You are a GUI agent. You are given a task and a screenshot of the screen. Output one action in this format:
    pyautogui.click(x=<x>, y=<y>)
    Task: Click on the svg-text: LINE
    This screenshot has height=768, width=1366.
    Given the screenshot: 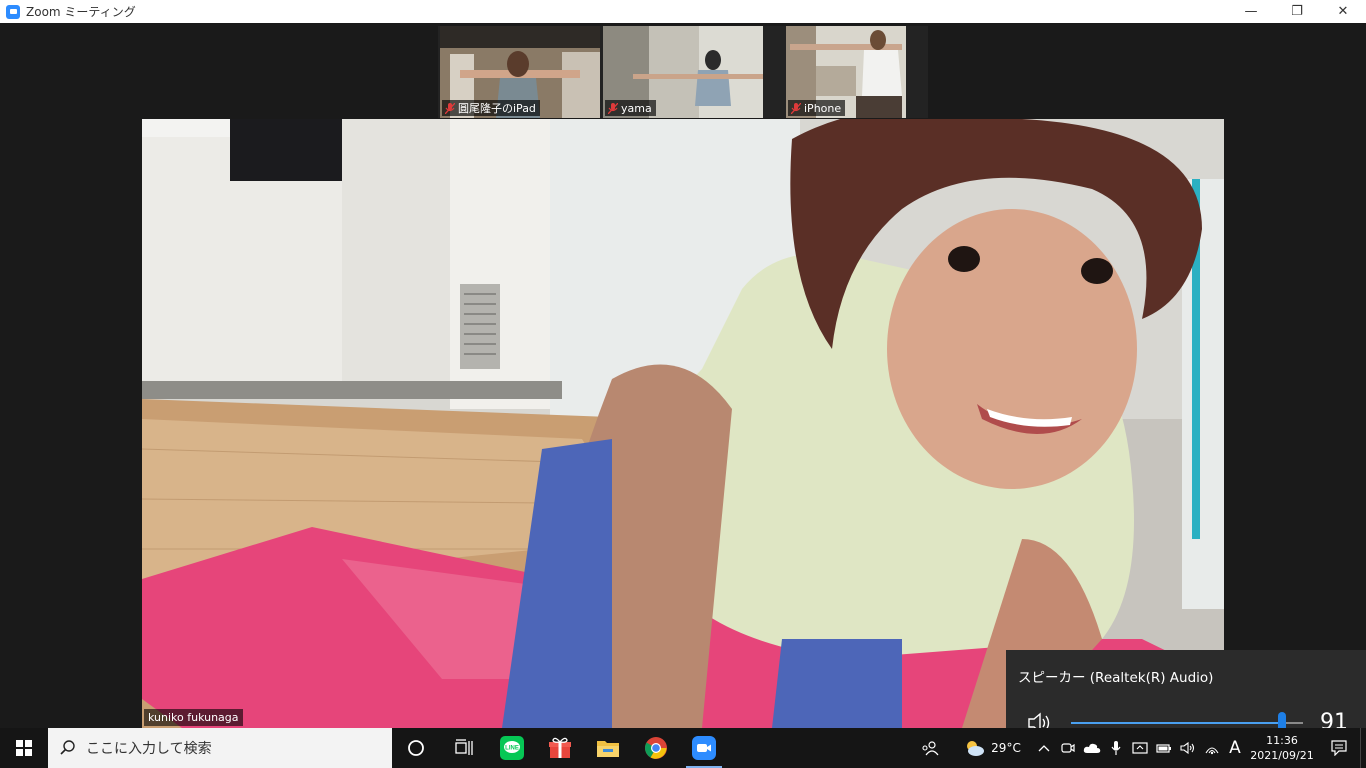 What is the action you would take?
    pyautogui.click(x=512, y=749)
    